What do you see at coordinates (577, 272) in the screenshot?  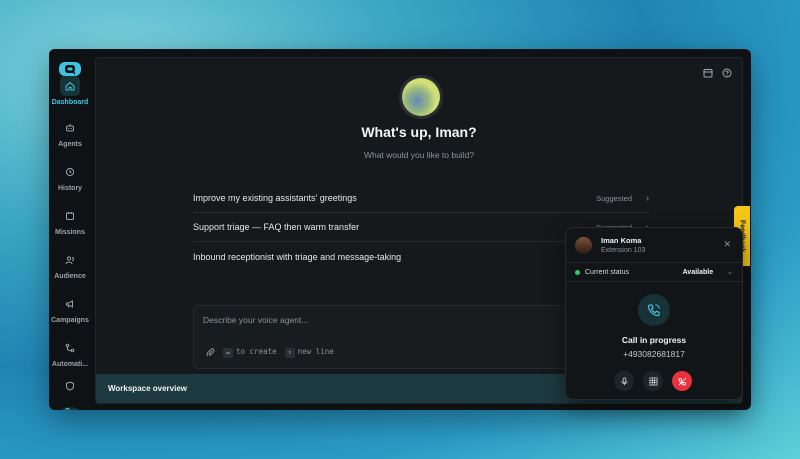 I see `status-dot` at bounding box center [577, 272].